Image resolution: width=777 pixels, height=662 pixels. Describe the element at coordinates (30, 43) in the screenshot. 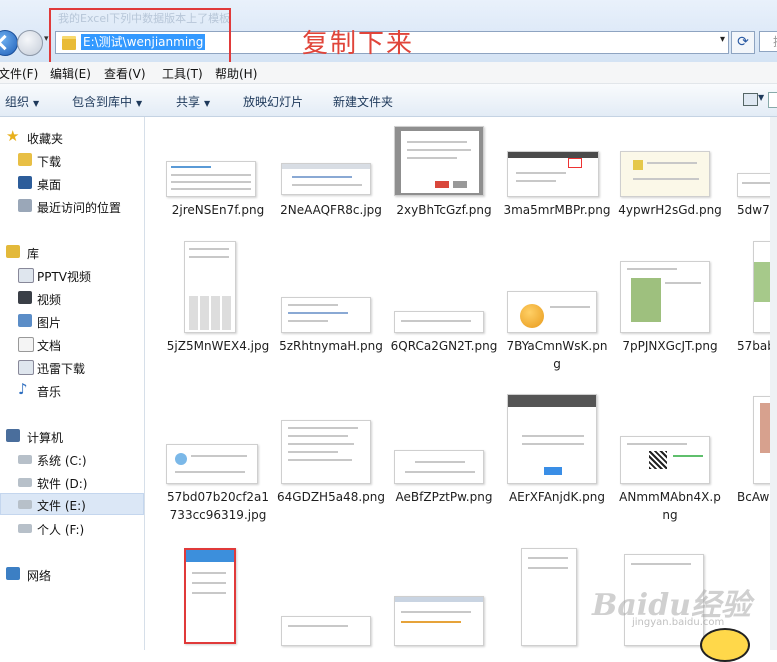

I see `forward-button` at that location.